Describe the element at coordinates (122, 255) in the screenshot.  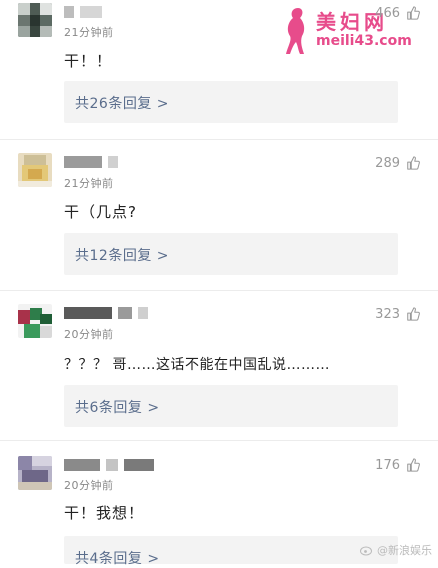
I see `view-replies-link: 共12条回复 >` at that location.